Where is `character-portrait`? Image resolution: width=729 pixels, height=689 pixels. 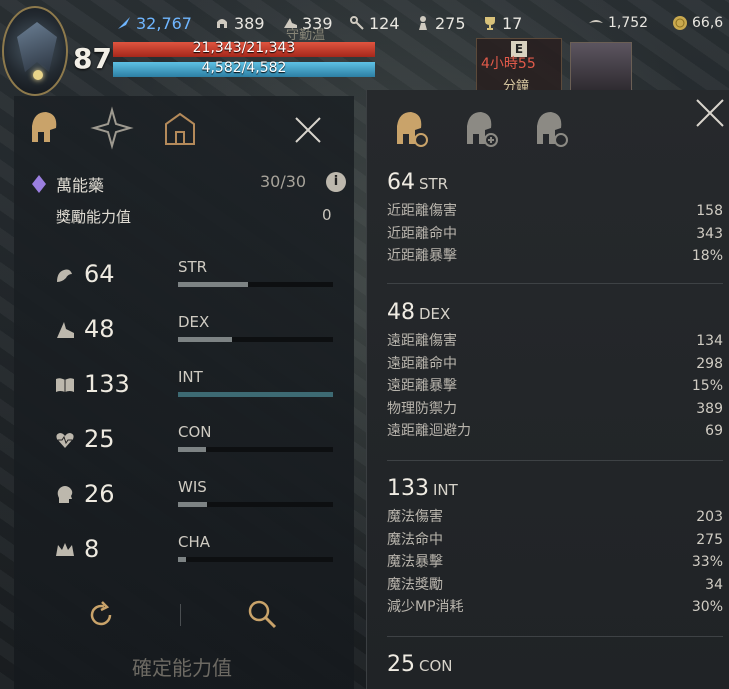
character-portrait is located at coordinates (35, 51).